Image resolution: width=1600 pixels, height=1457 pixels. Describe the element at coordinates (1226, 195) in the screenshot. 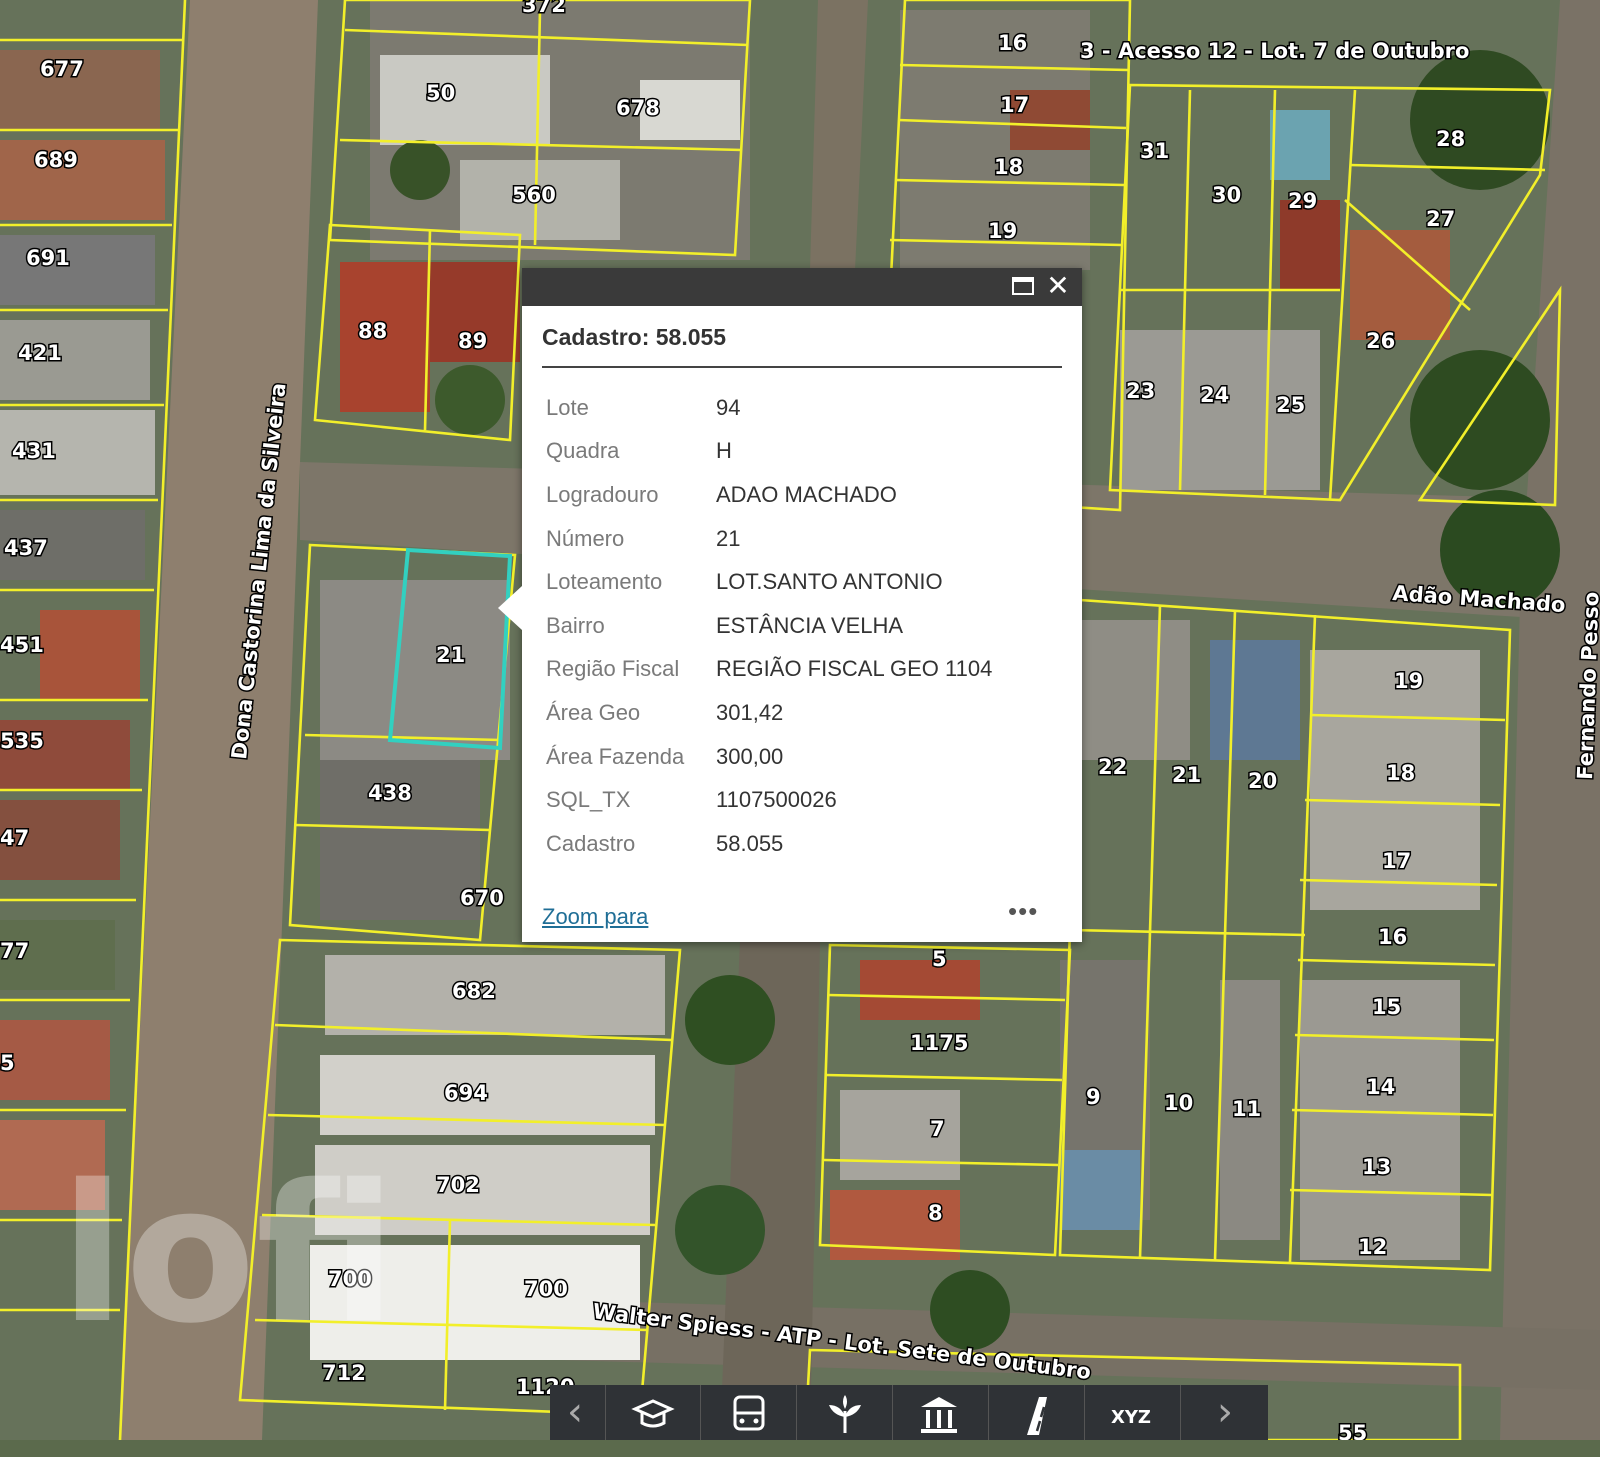

I see `parcel-label: 30` at that location.